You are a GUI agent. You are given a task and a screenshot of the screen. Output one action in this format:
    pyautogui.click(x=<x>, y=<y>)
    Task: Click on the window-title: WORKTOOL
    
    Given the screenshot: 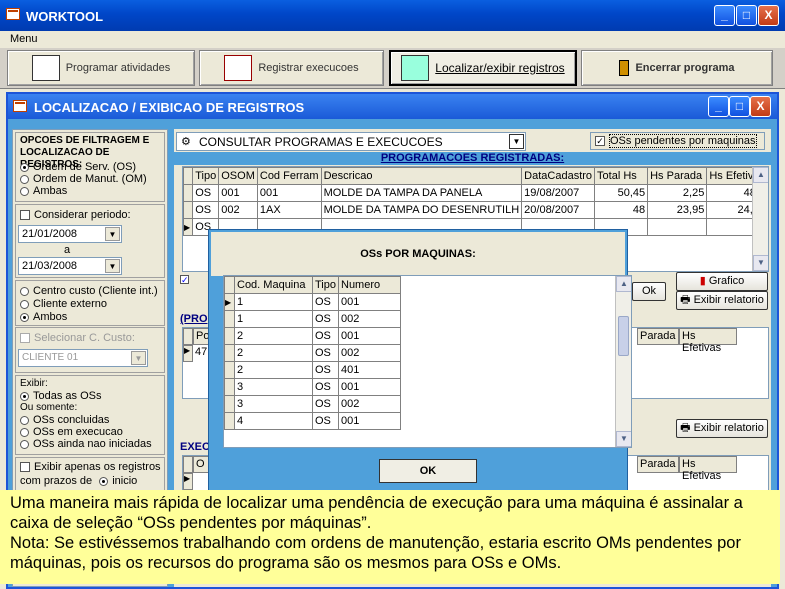 What is the action you would take?
    pyautogui.click(x=65, y=16)
    